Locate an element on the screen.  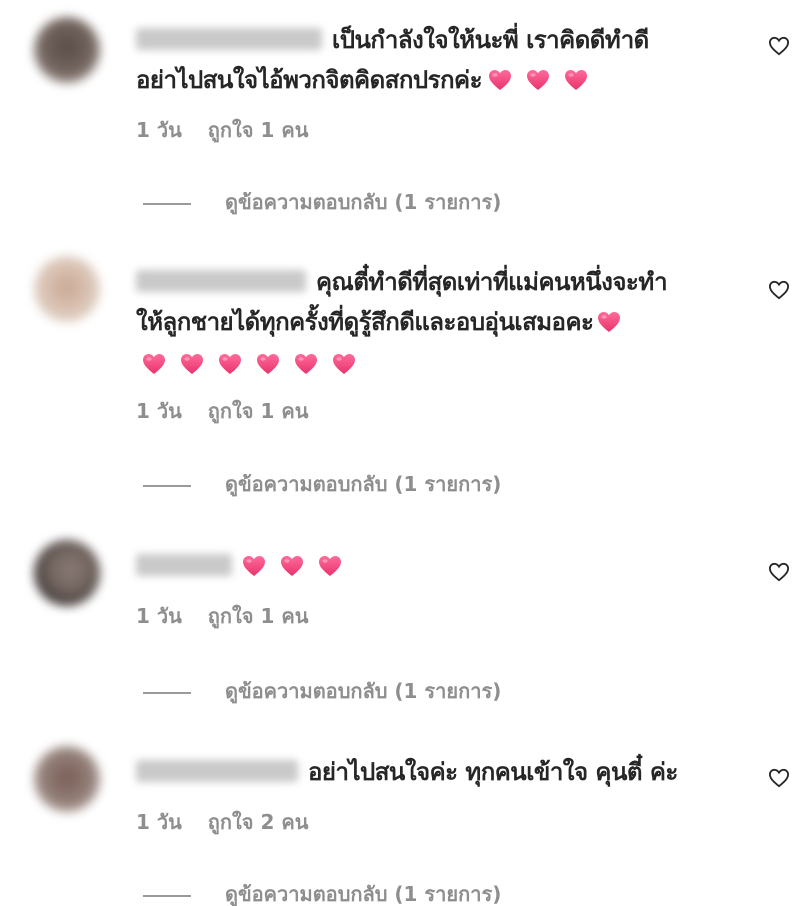
comment-text-line: คุณตี๋ทำดีที่สุดเท่าที่แม่คนหนึ่งจะทำ is located at coordinates (439, 282).